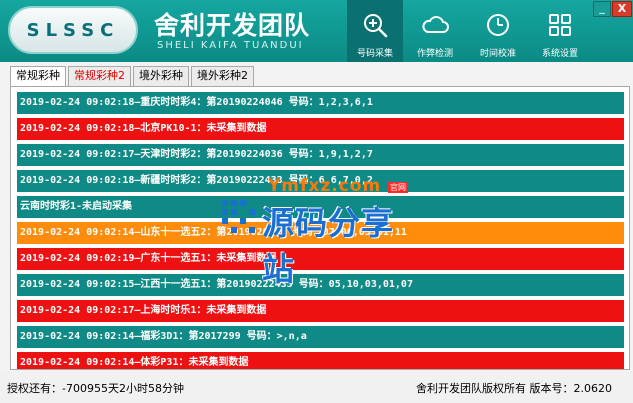  Describe the element at coordinates (559, 54) in the screenshot. I see `nav-label: 系统设置` at that location.